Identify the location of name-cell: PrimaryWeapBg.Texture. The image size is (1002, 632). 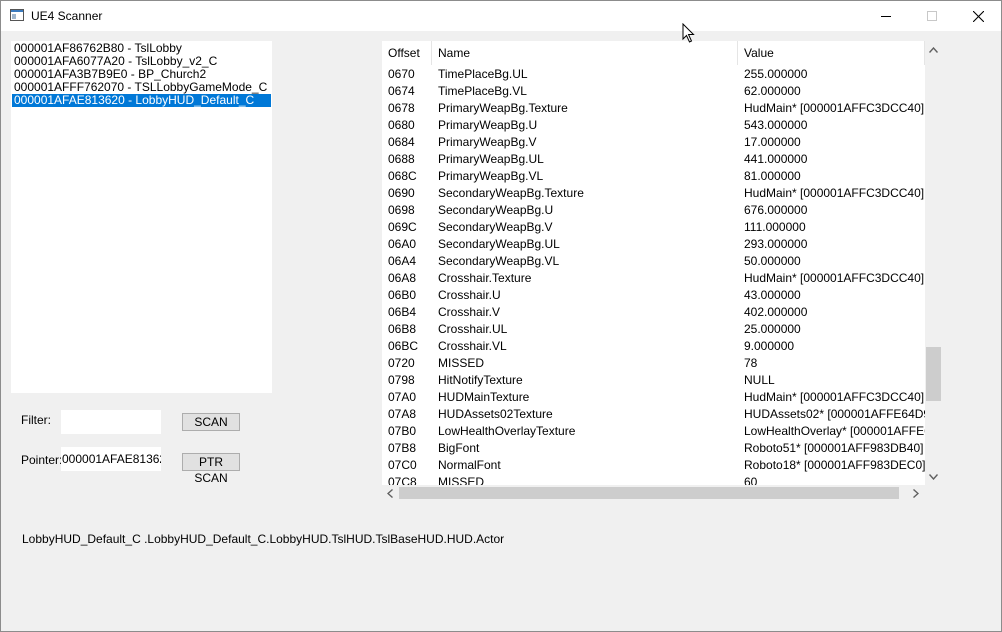
(503, 108).